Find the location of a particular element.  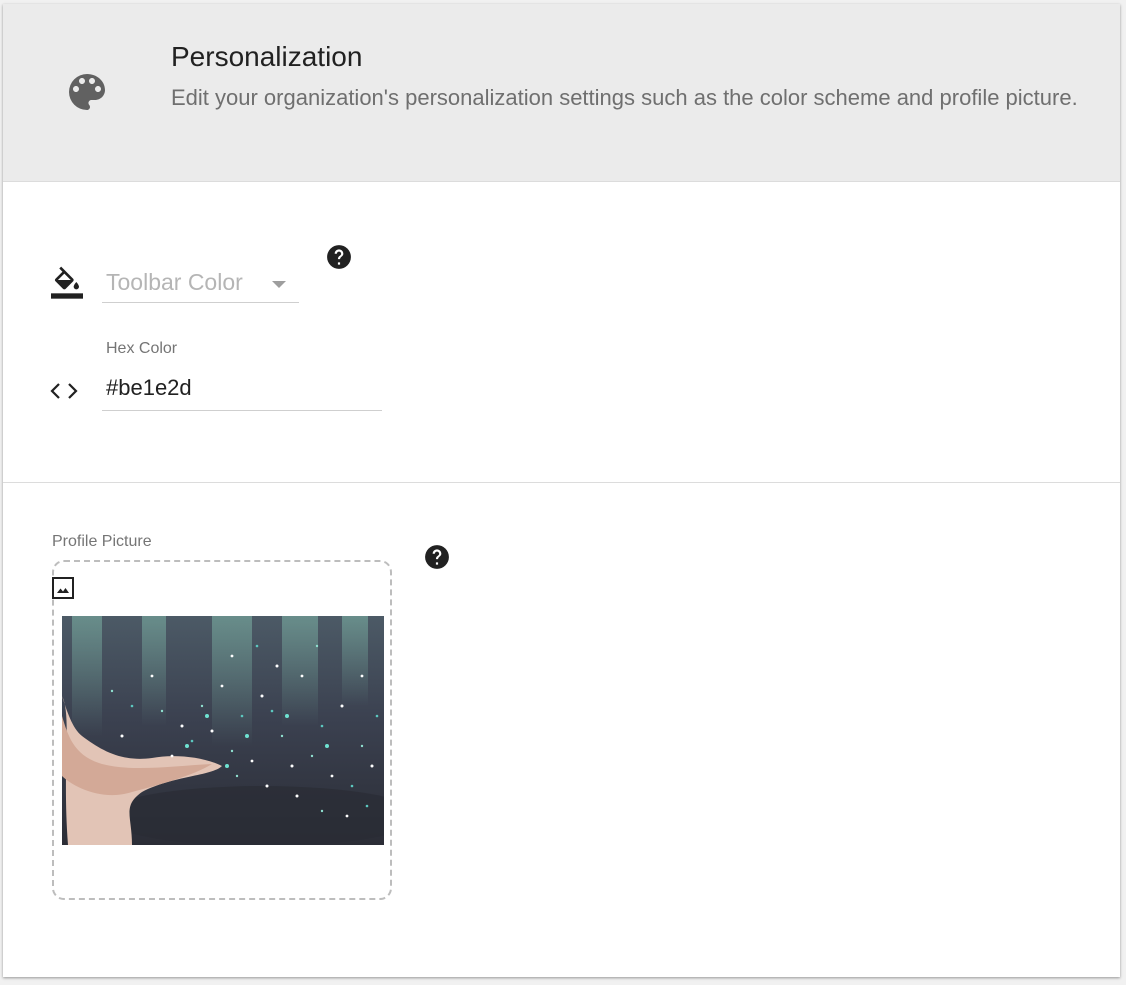

palette-icon is located at coordinates (87, 92).